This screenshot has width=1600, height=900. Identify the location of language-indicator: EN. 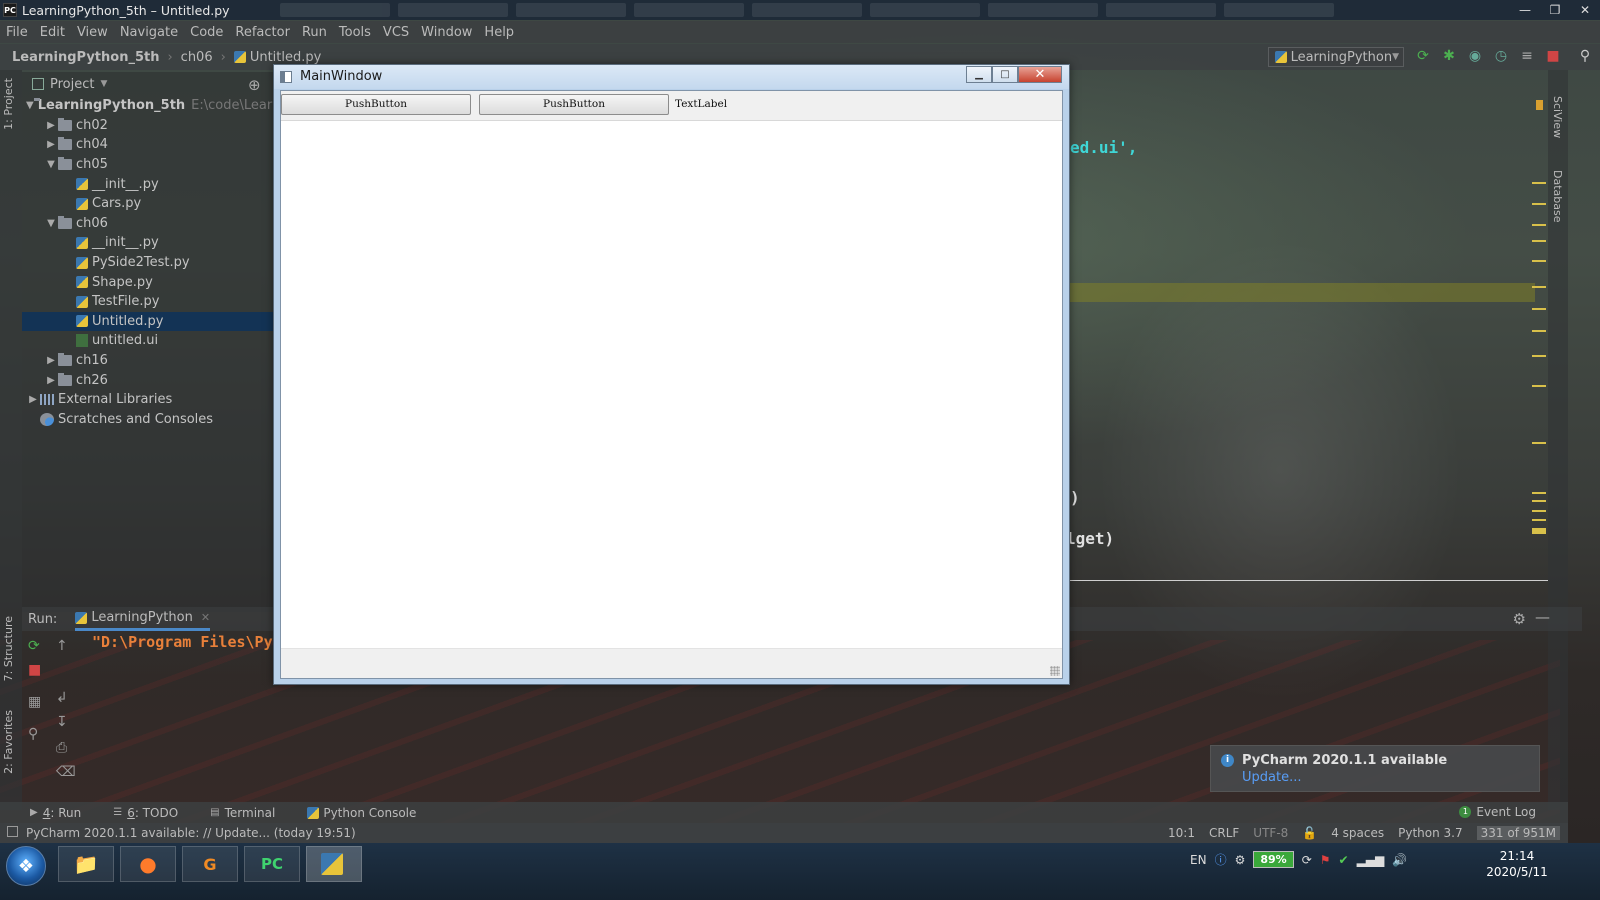
(1198, 860).